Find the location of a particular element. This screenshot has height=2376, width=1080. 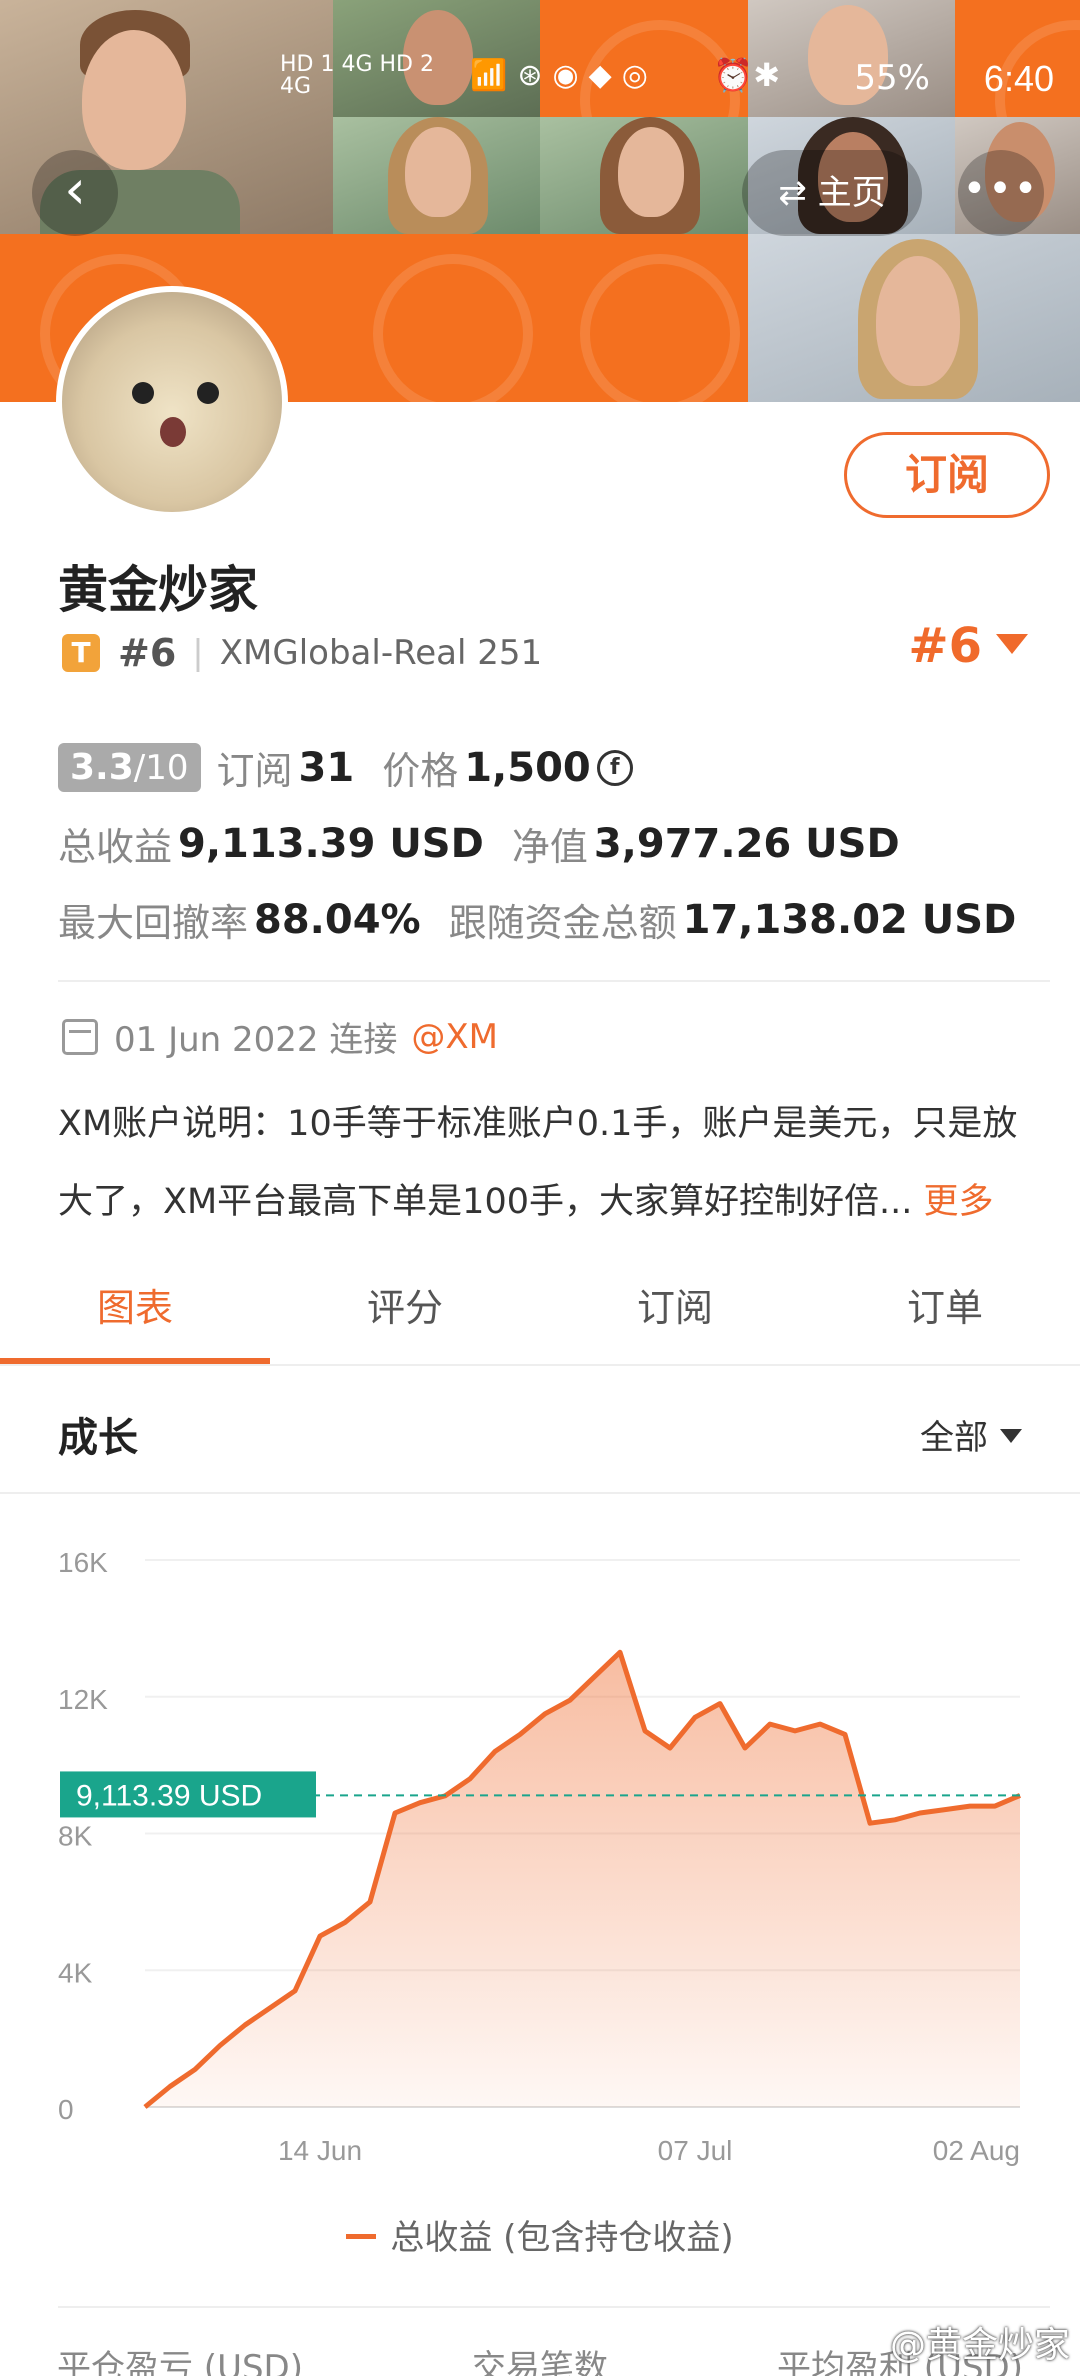

trader-badge: T is located at coordinates (81, 653).